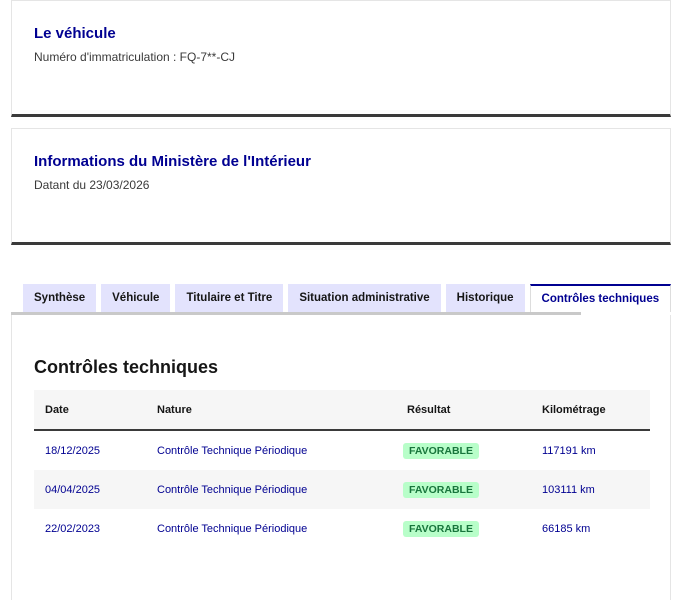 This screenshot has height=600, width=682. What do you see at coordinates (568, 489) in the screenshot?
I see `row-kilometrage: 103111 km` at bounding box center [568, 489].